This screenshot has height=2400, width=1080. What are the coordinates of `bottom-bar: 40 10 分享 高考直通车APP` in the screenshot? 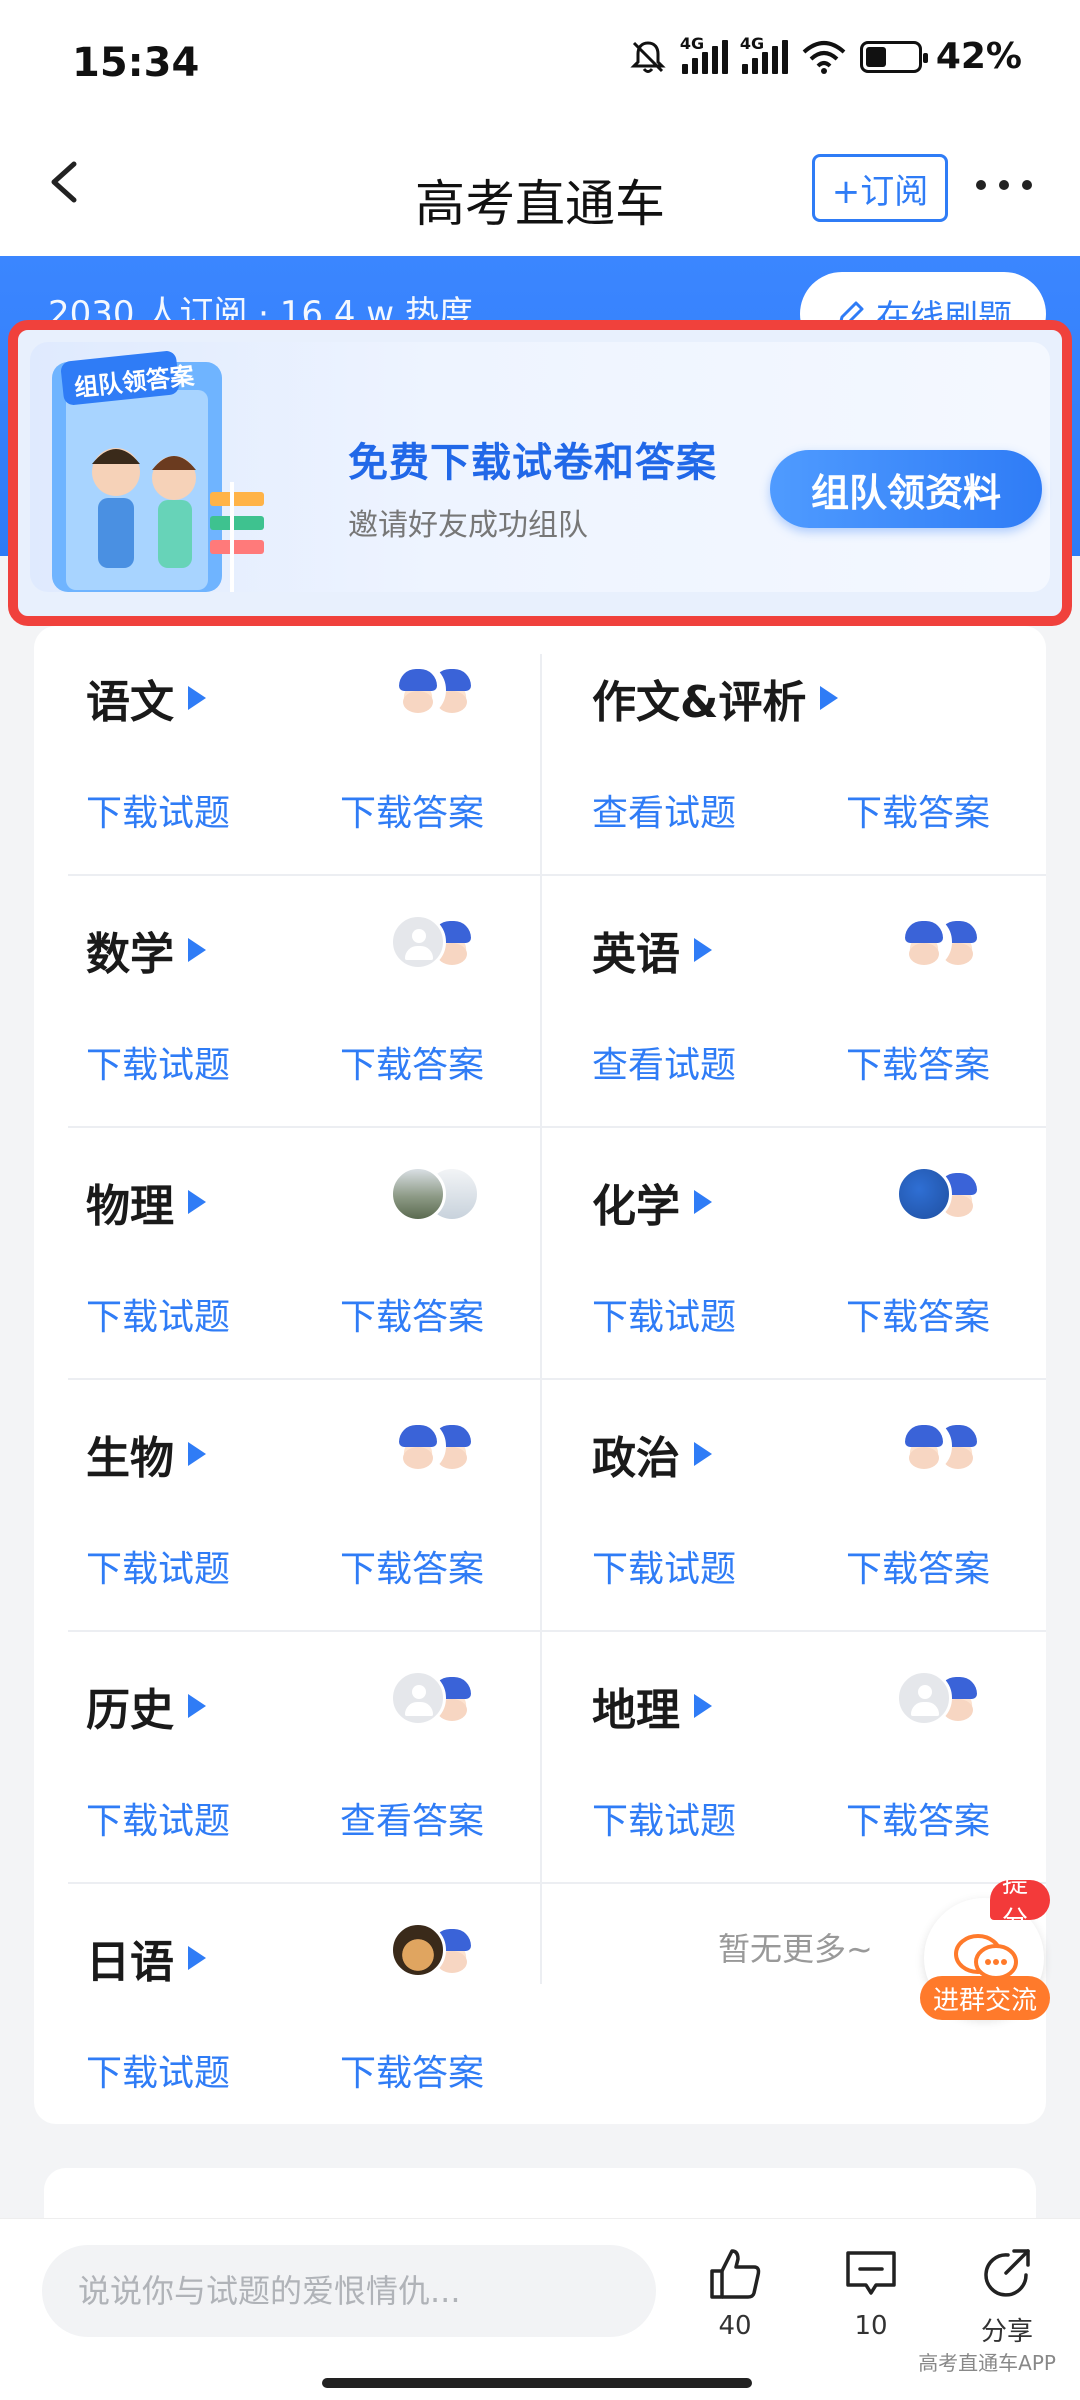 It's located at (540, 2309).